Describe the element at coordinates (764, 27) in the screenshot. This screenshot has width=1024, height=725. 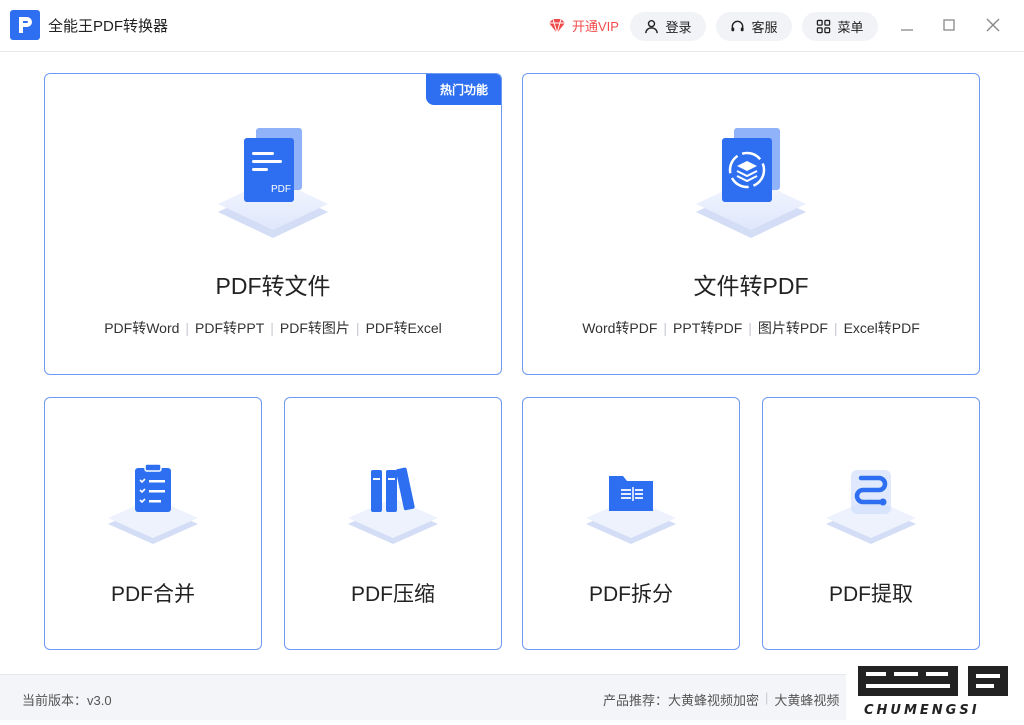
I see `service-label: 客服` at that location.